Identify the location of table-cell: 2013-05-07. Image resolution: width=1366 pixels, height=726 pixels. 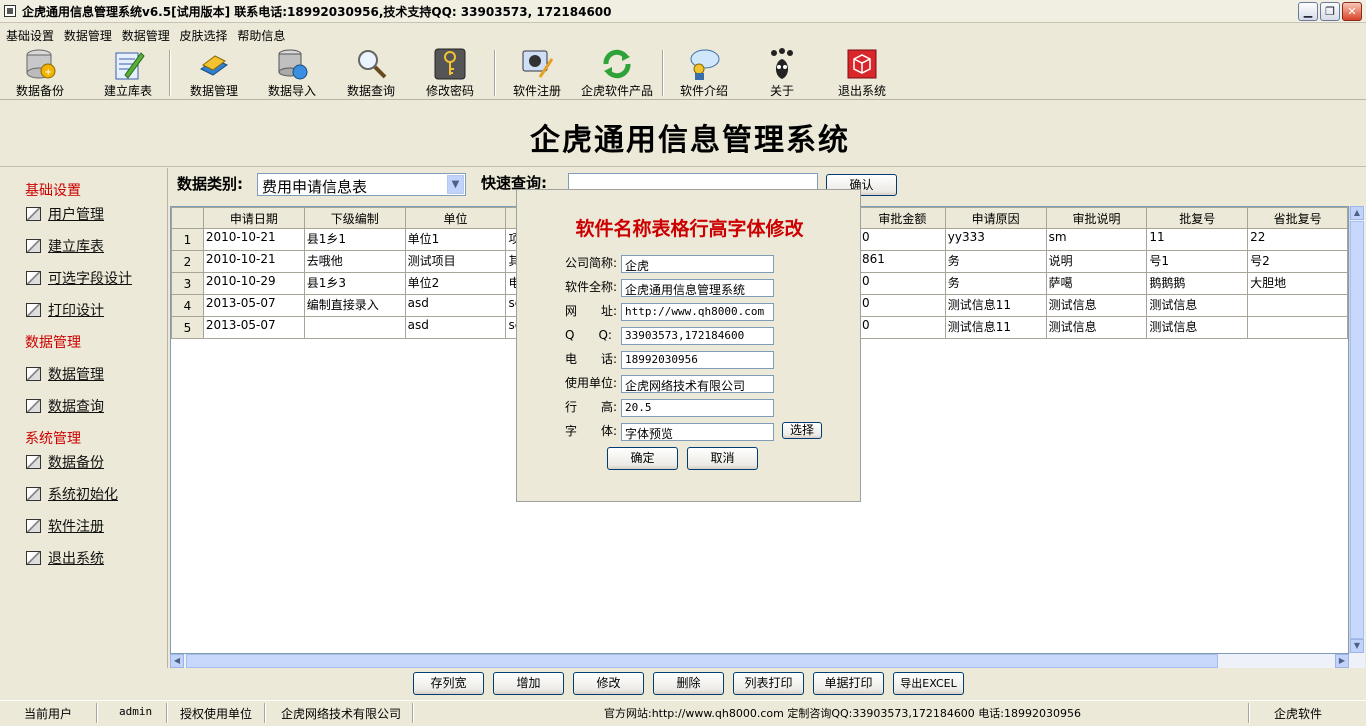
(253, 305).